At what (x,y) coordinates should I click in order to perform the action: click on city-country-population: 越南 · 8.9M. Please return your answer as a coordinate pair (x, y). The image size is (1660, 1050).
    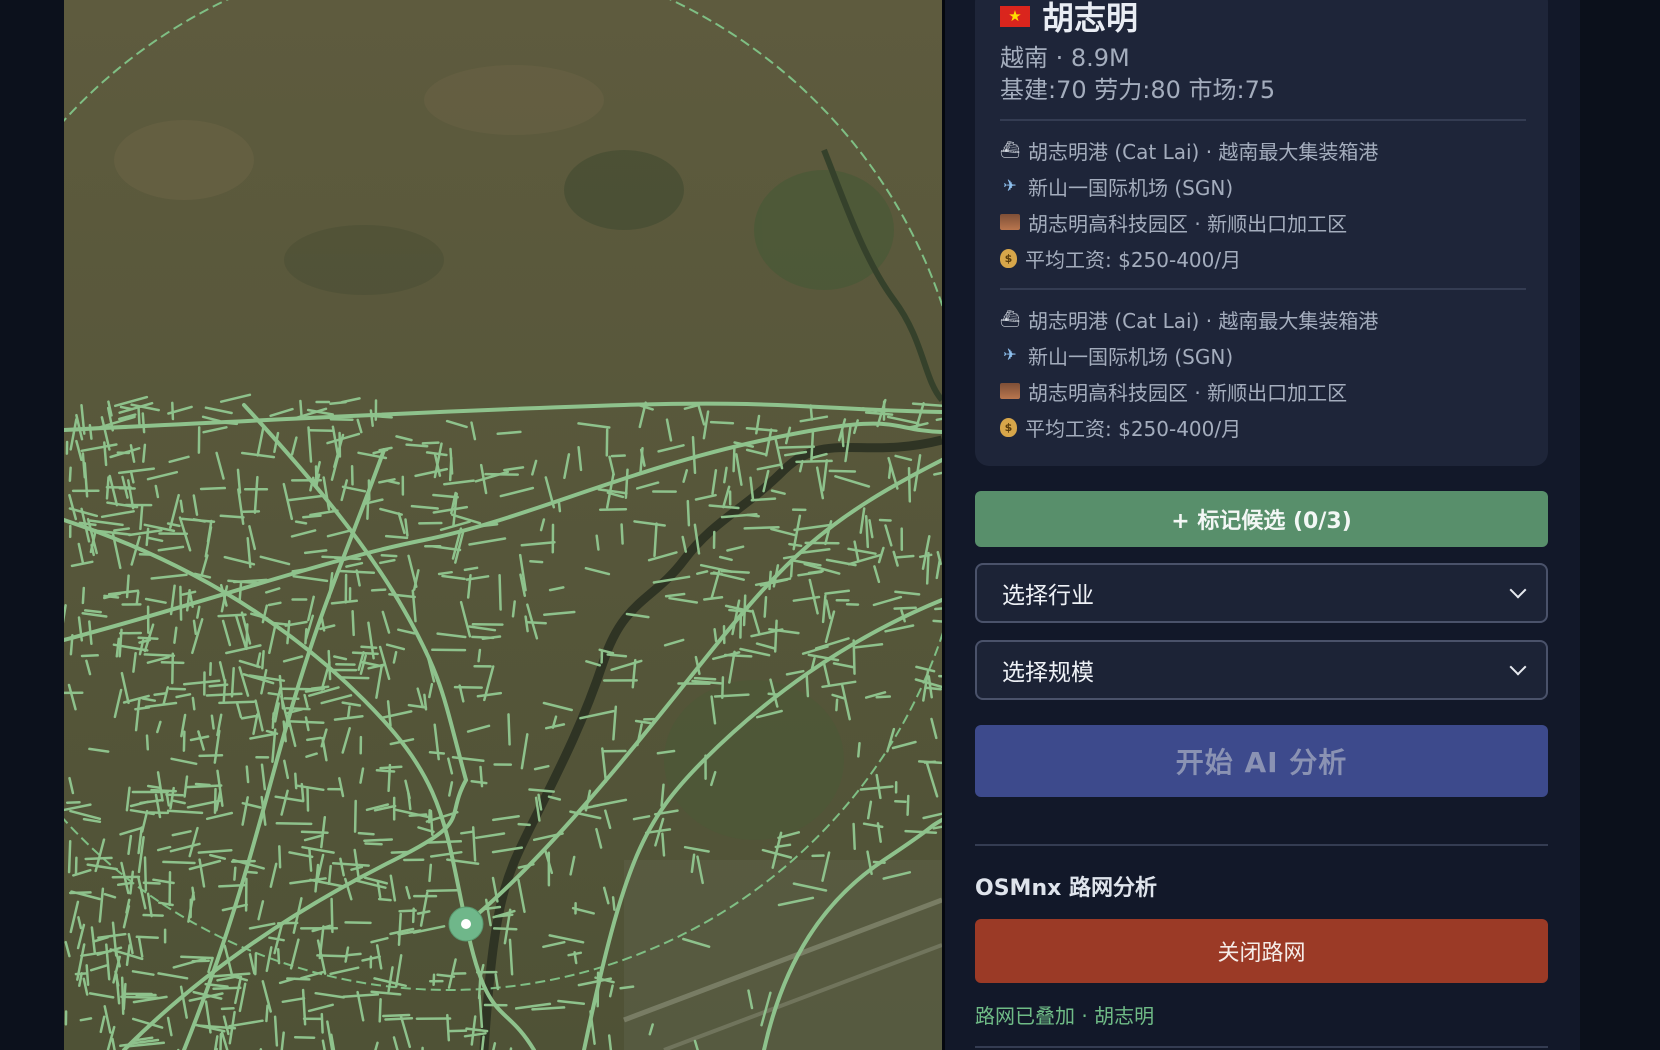
    Looking at the image, I should click on (1065, 58).